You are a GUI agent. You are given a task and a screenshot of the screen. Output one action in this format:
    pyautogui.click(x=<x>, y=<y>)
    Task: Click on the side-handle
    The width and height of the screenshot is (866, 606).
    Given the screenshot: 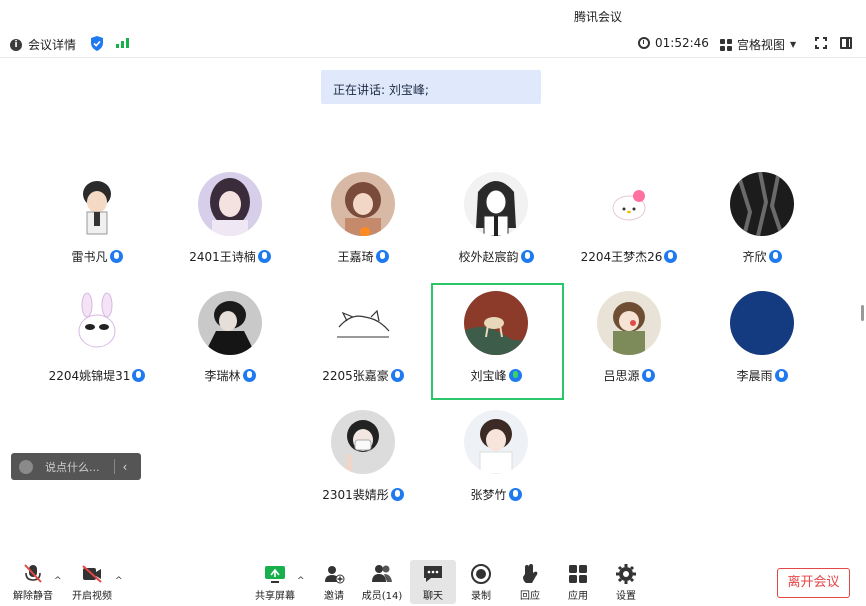 What is the action you would take?
    pyautogui.click(x=862, y=313)
    